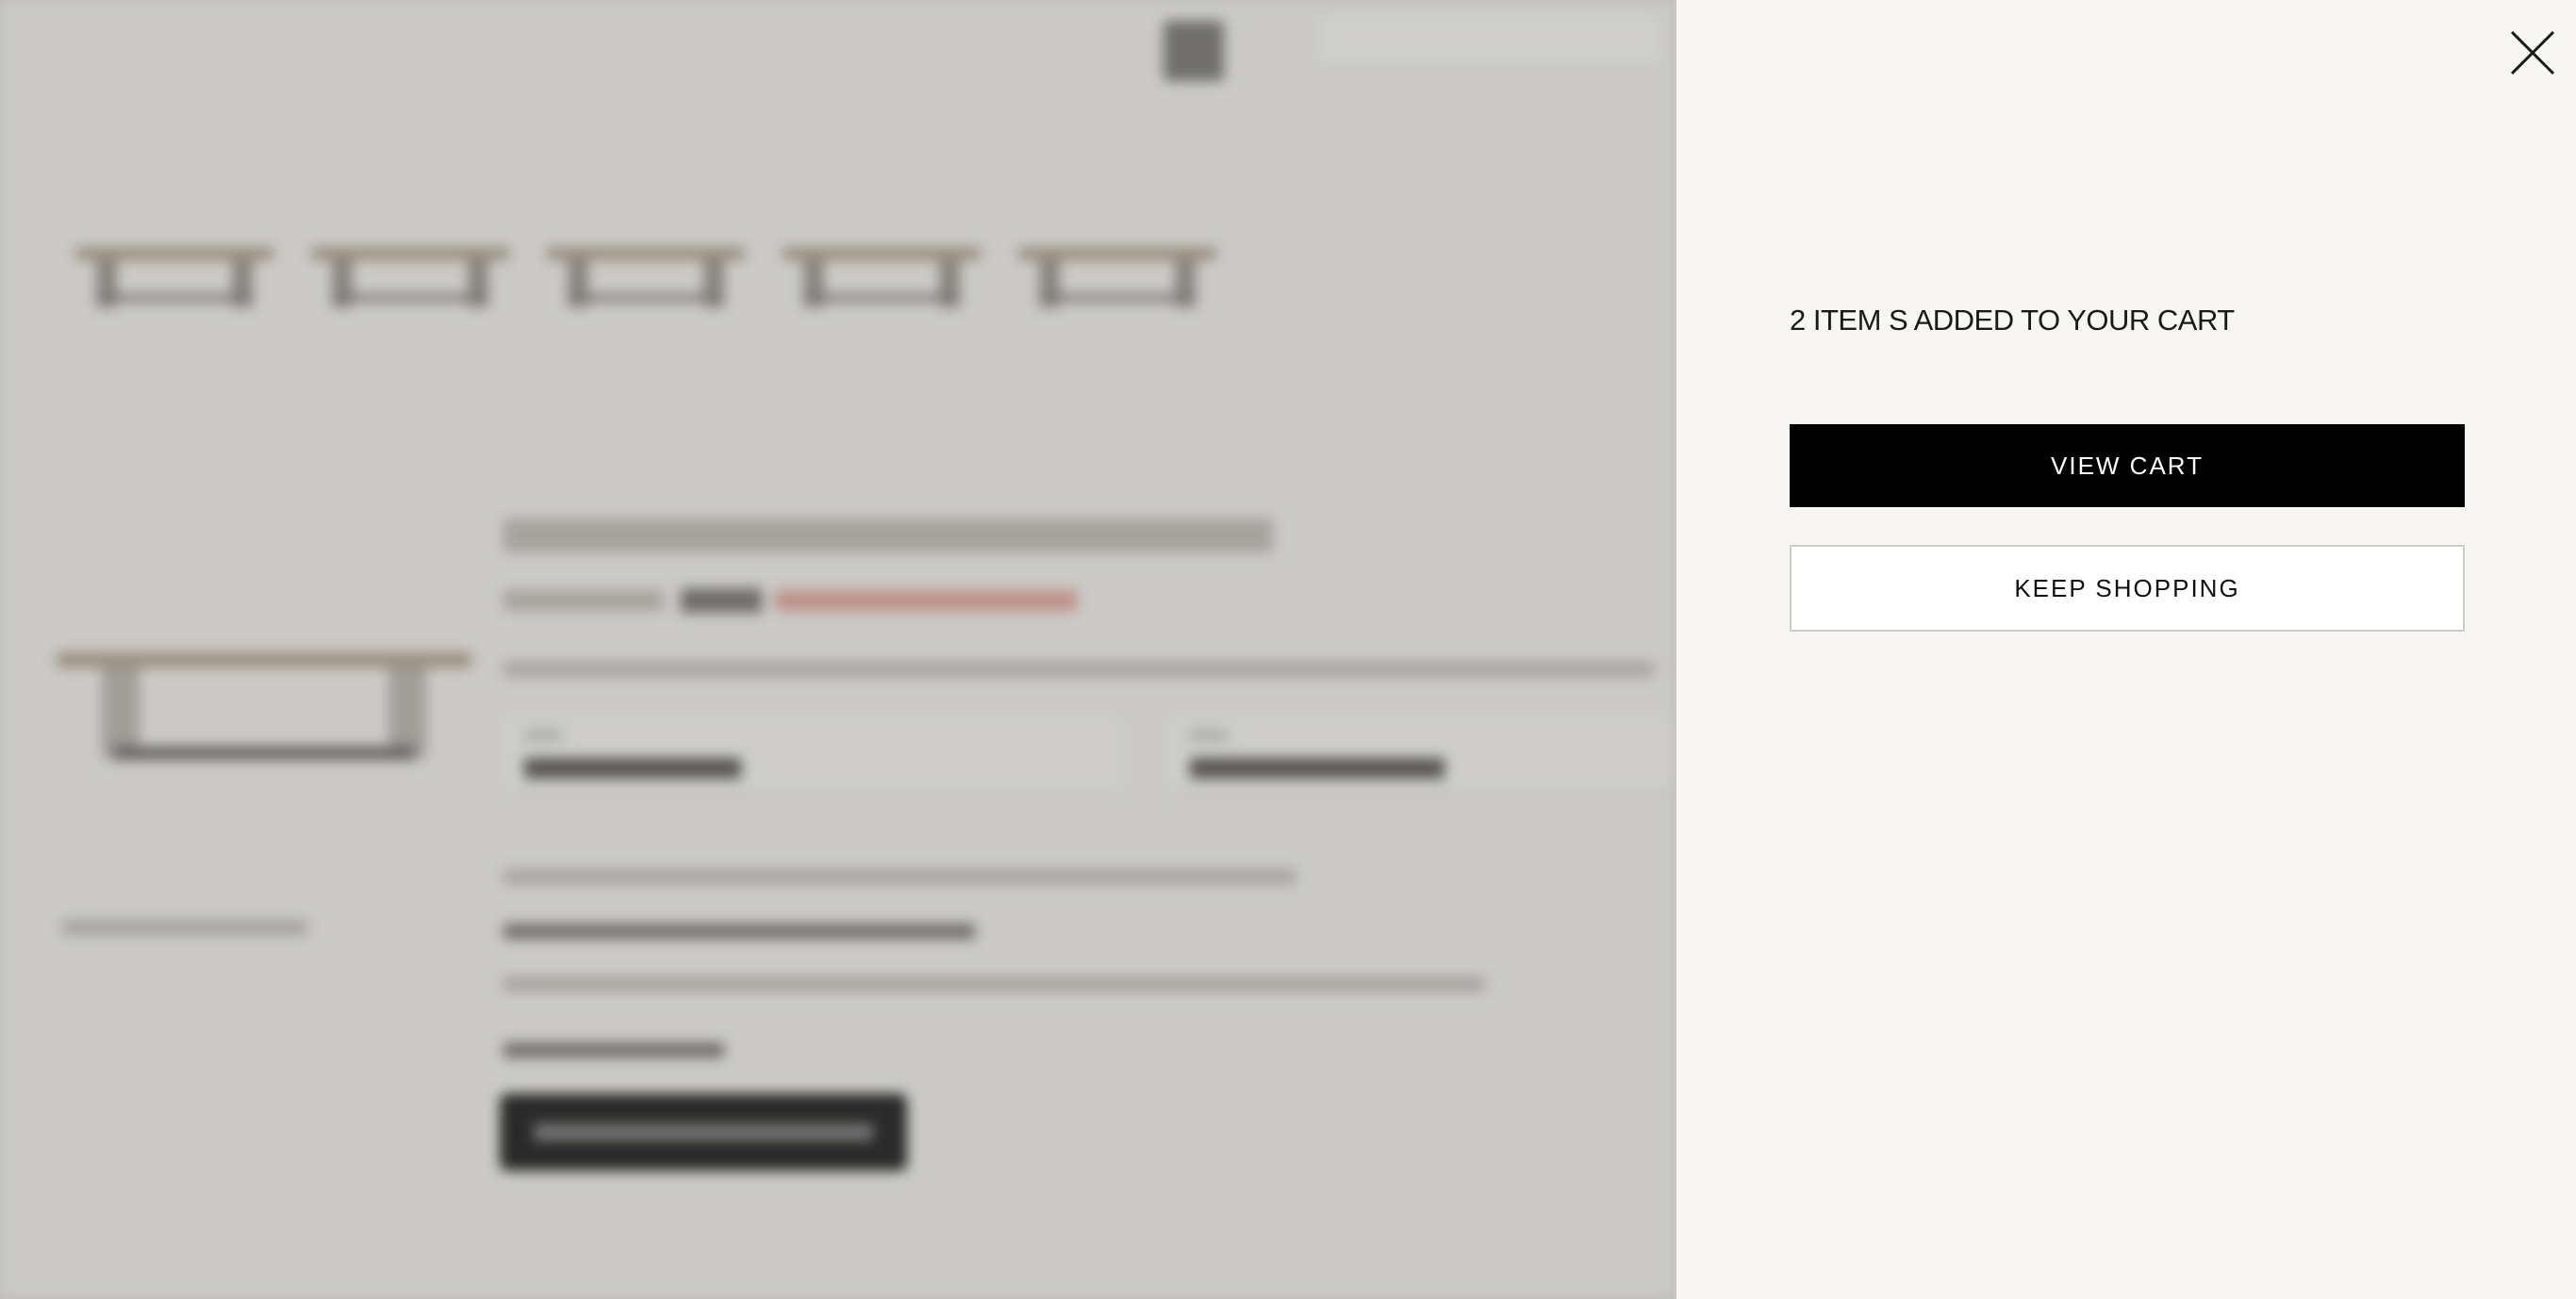 Image resolution: width=2576 pixels, height=1299 pixels. What do you see at coordinates (2012, 320) in the screenshot?
I see `added-to-cart-message: 2 ITEM S ADDED TO YOUR CART` at bounding box center [2012, 320].